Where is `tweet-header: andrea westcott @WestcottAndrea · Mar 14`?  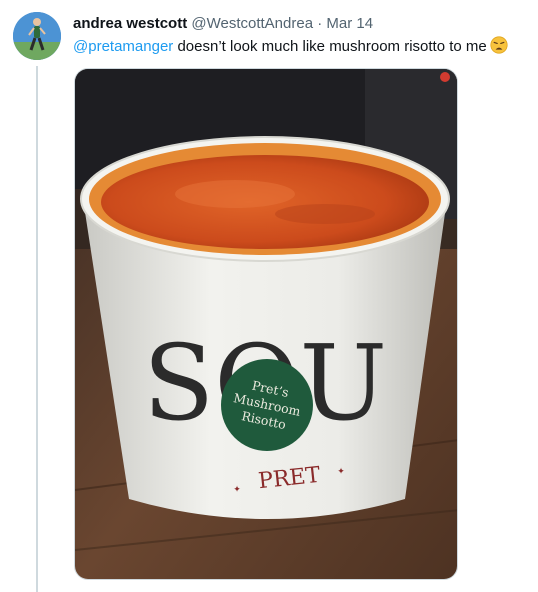
tweet-header: andrea westcott @WestcottAndrea · Mar 14 is located at coordinates (223, 24).